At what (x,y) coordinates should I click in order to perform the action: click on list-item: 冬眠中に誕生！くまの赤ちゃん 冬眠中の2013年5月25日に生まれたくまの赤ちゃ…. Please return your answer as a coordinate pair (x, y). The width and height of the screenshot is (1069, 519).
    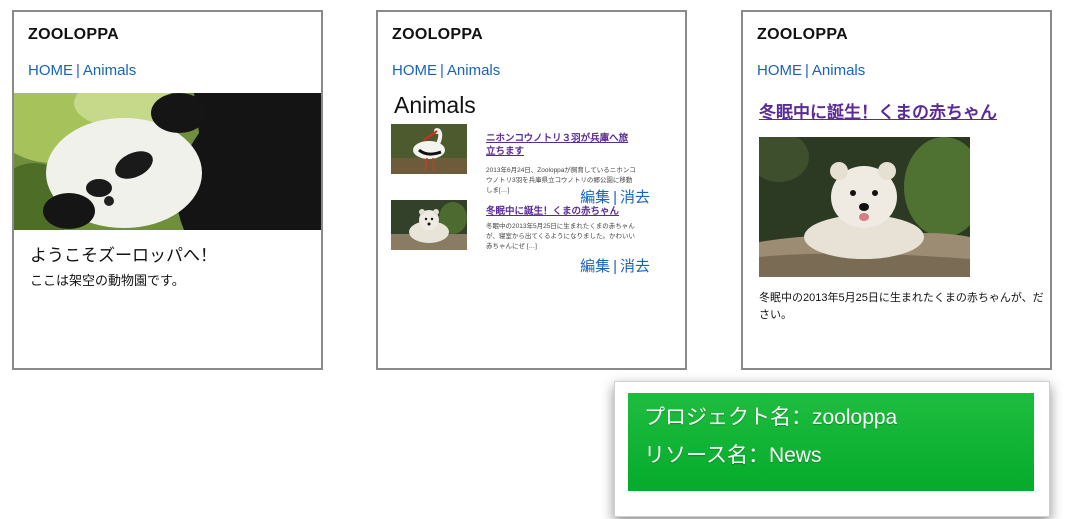
    Looking at the image, I should click on (537, 240).